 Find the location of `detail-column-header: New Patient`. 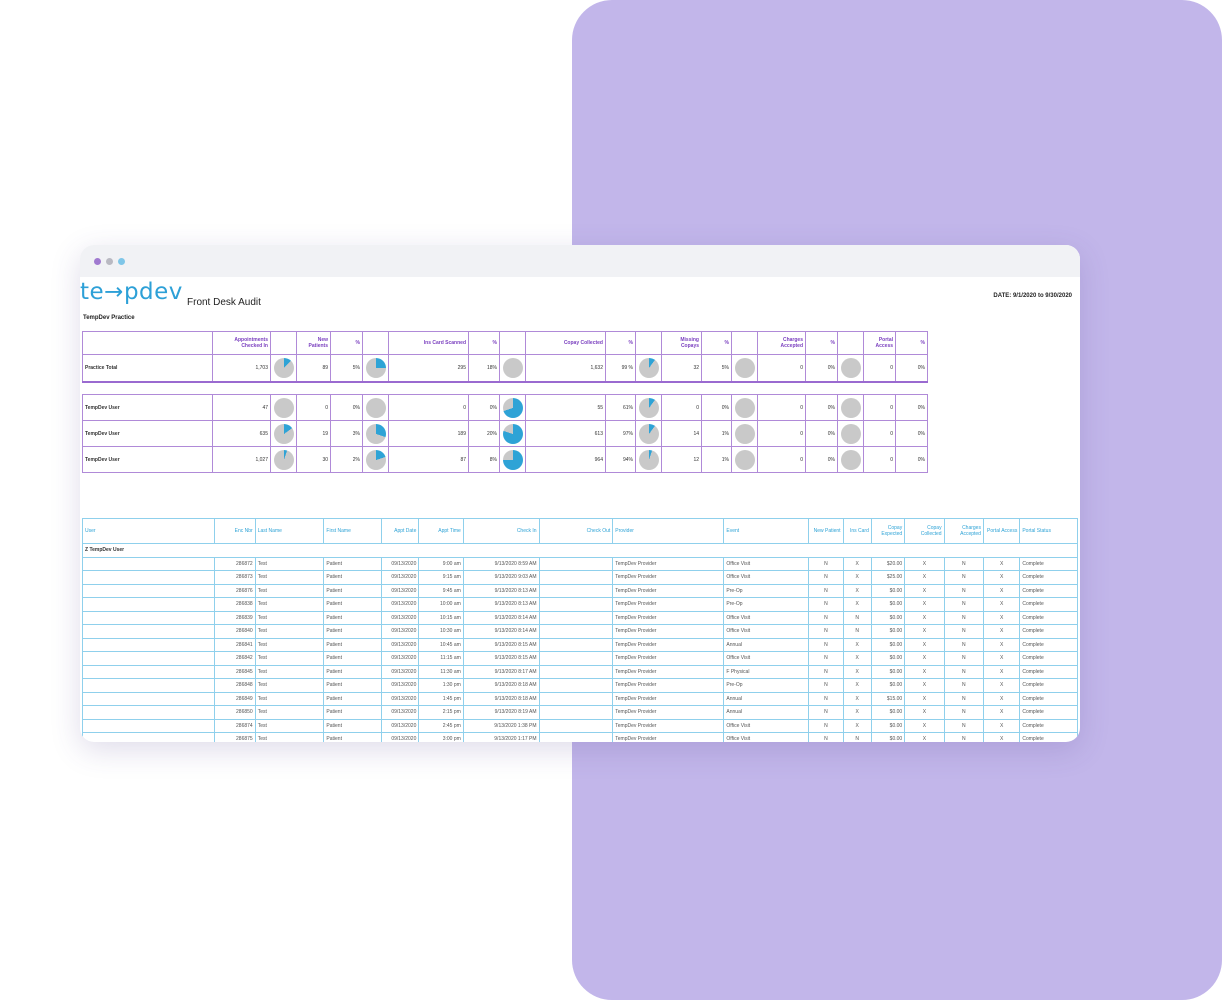

detail-column-header: New Patient is located at coordinates (826, 531).